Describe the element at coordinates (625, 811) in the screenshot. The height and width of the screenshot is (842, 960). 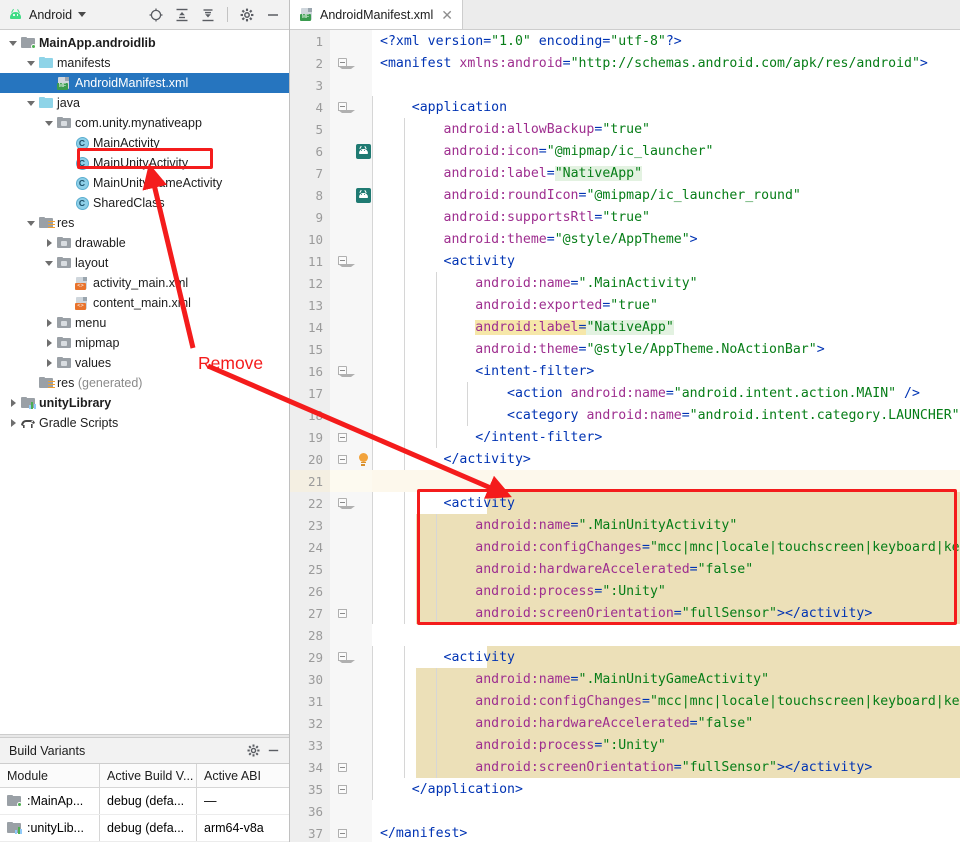
I see `code-line: 36` at that location.